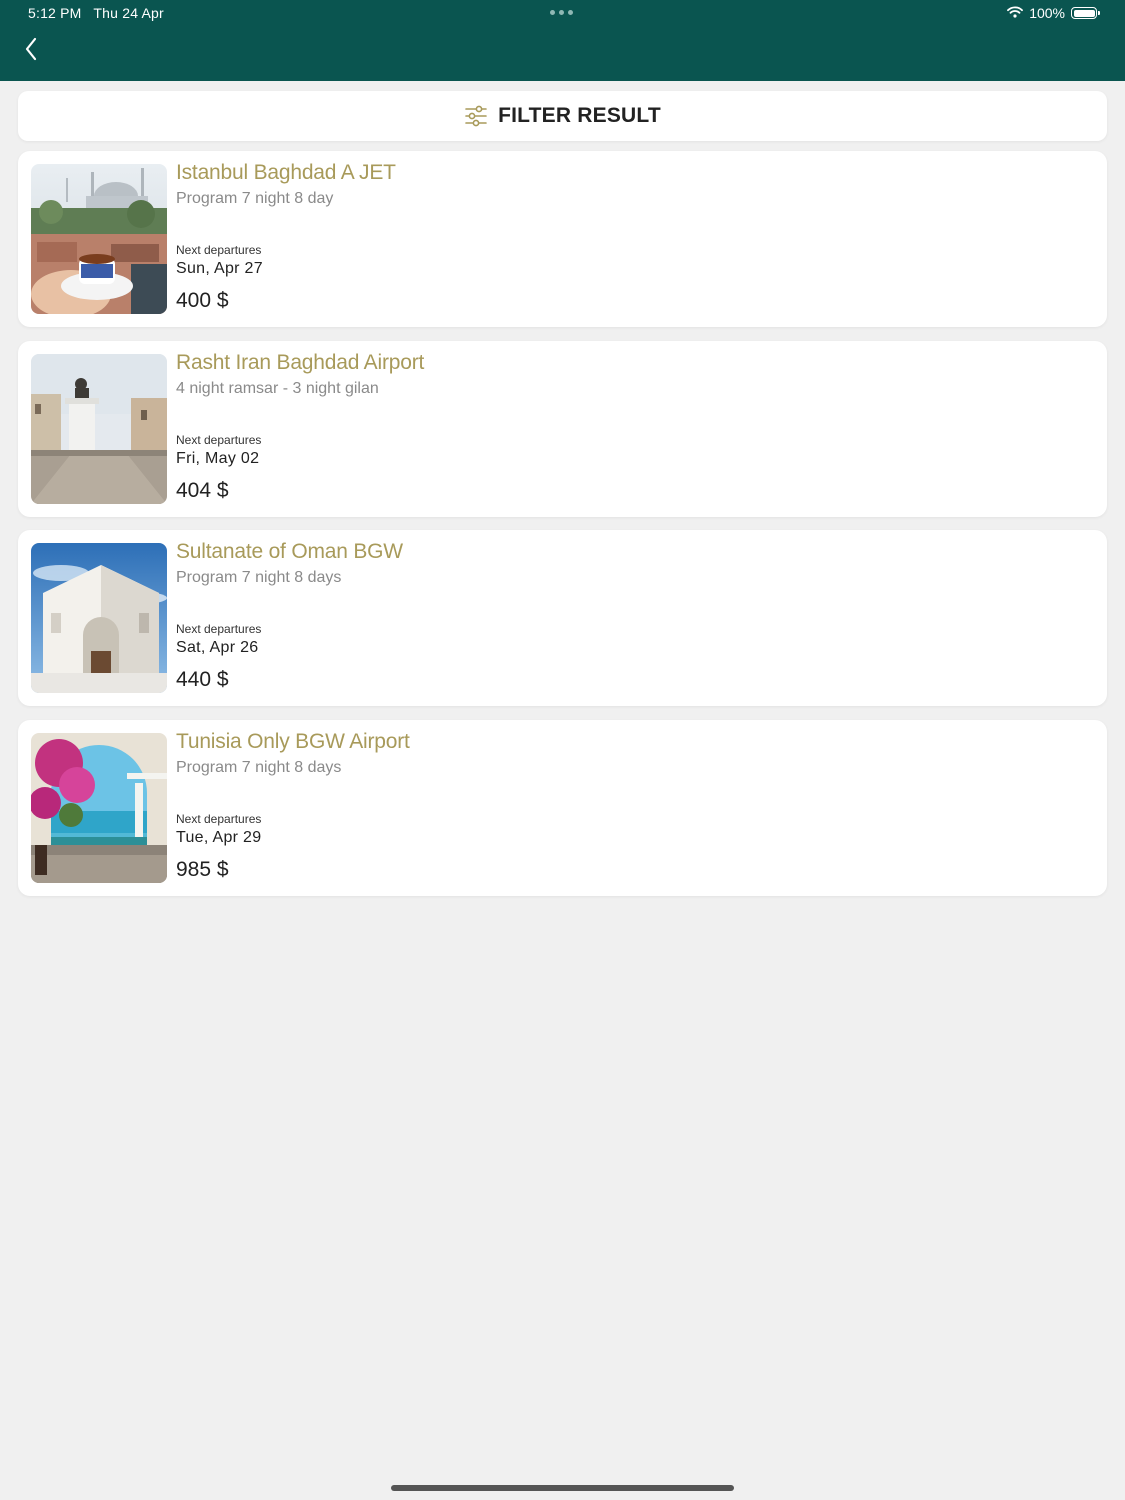 This screenshot has height=1500, width=1125. Describe the element at coordinates (217, 647) in the screenshot. I see `departure-date: Sat, Apr 26` at that location.